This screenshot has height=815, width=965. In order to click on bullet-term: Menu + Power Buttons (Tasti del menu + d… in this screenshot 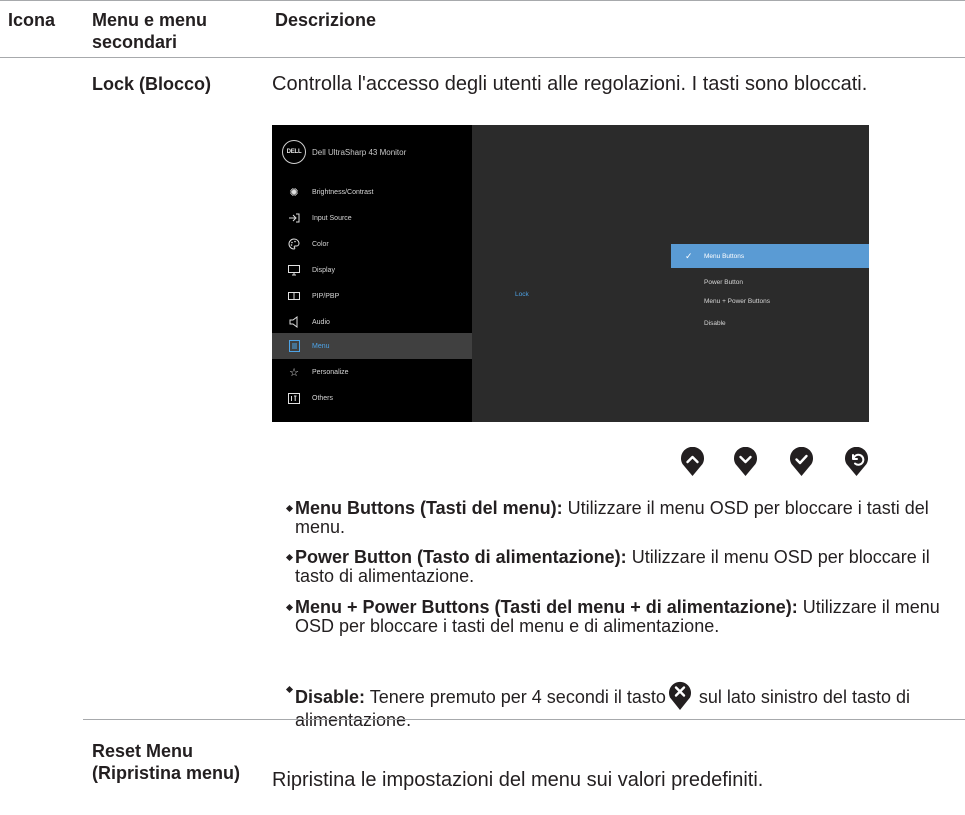, I will do `click(546, 607)`.